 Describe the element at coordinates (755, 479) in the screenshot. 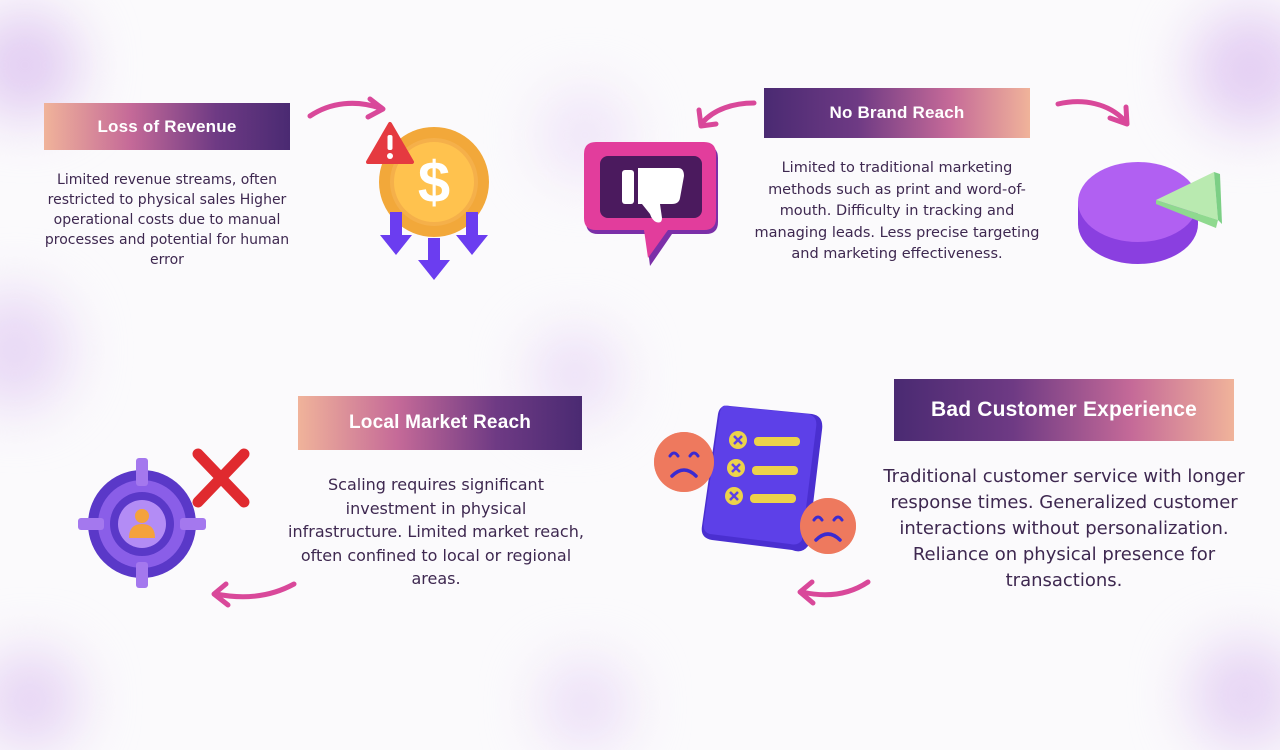

I see `sad-receipt-icon` at that location.